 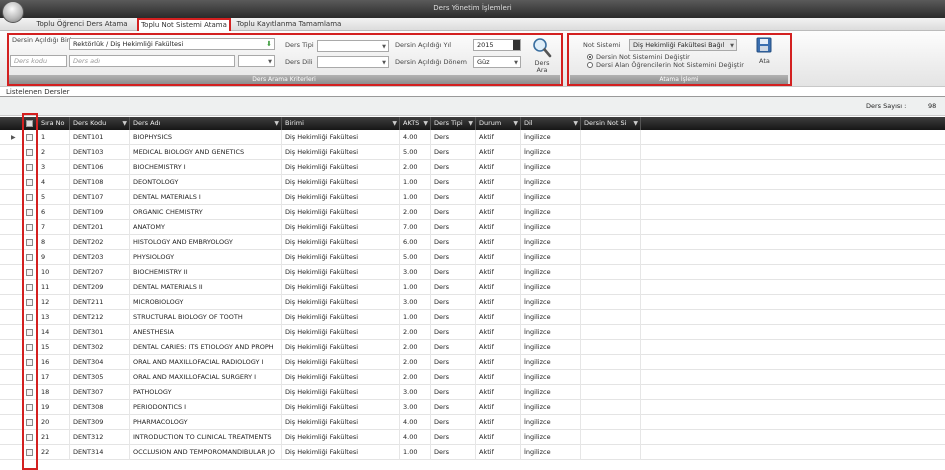 What do you see at coordinates (100, 212) in the screenshot?
I see `cell-ders-kodu: DENT109` at bounding box center [100, 212].